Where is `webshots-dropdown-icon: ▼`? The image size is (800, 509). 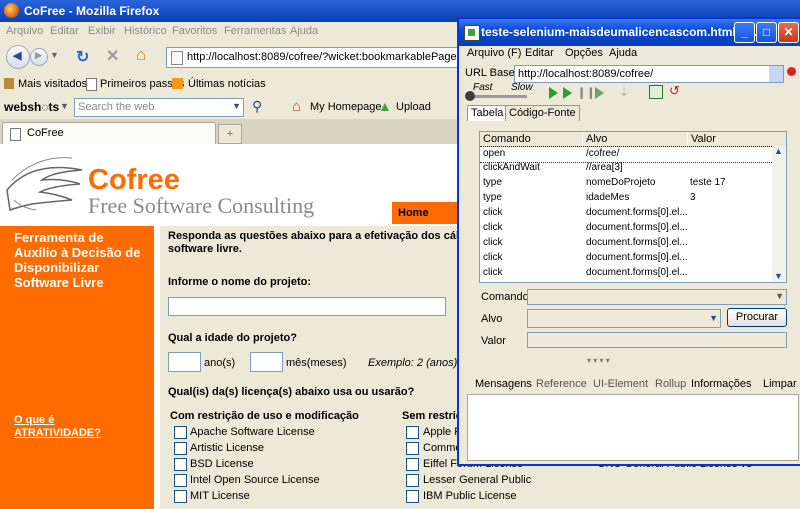 webshots-dropdown-icon: ▼ is located at coordinates (64, 106).